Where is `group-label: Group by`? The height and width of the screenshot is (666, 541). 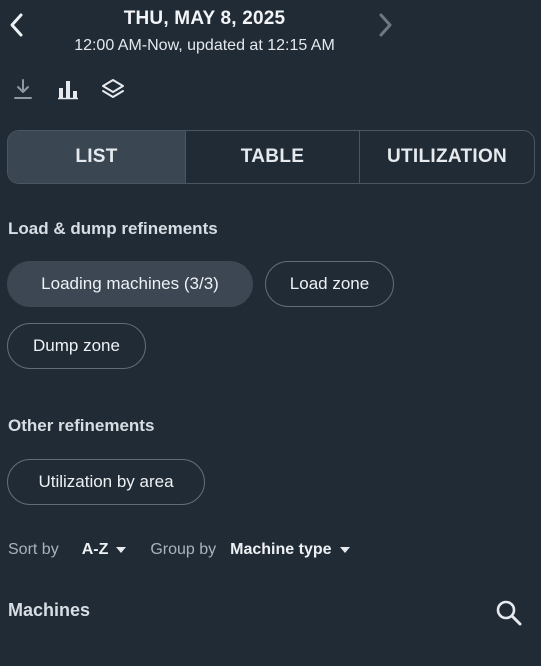
group-label: Group by is located at coordinates (183, 549).